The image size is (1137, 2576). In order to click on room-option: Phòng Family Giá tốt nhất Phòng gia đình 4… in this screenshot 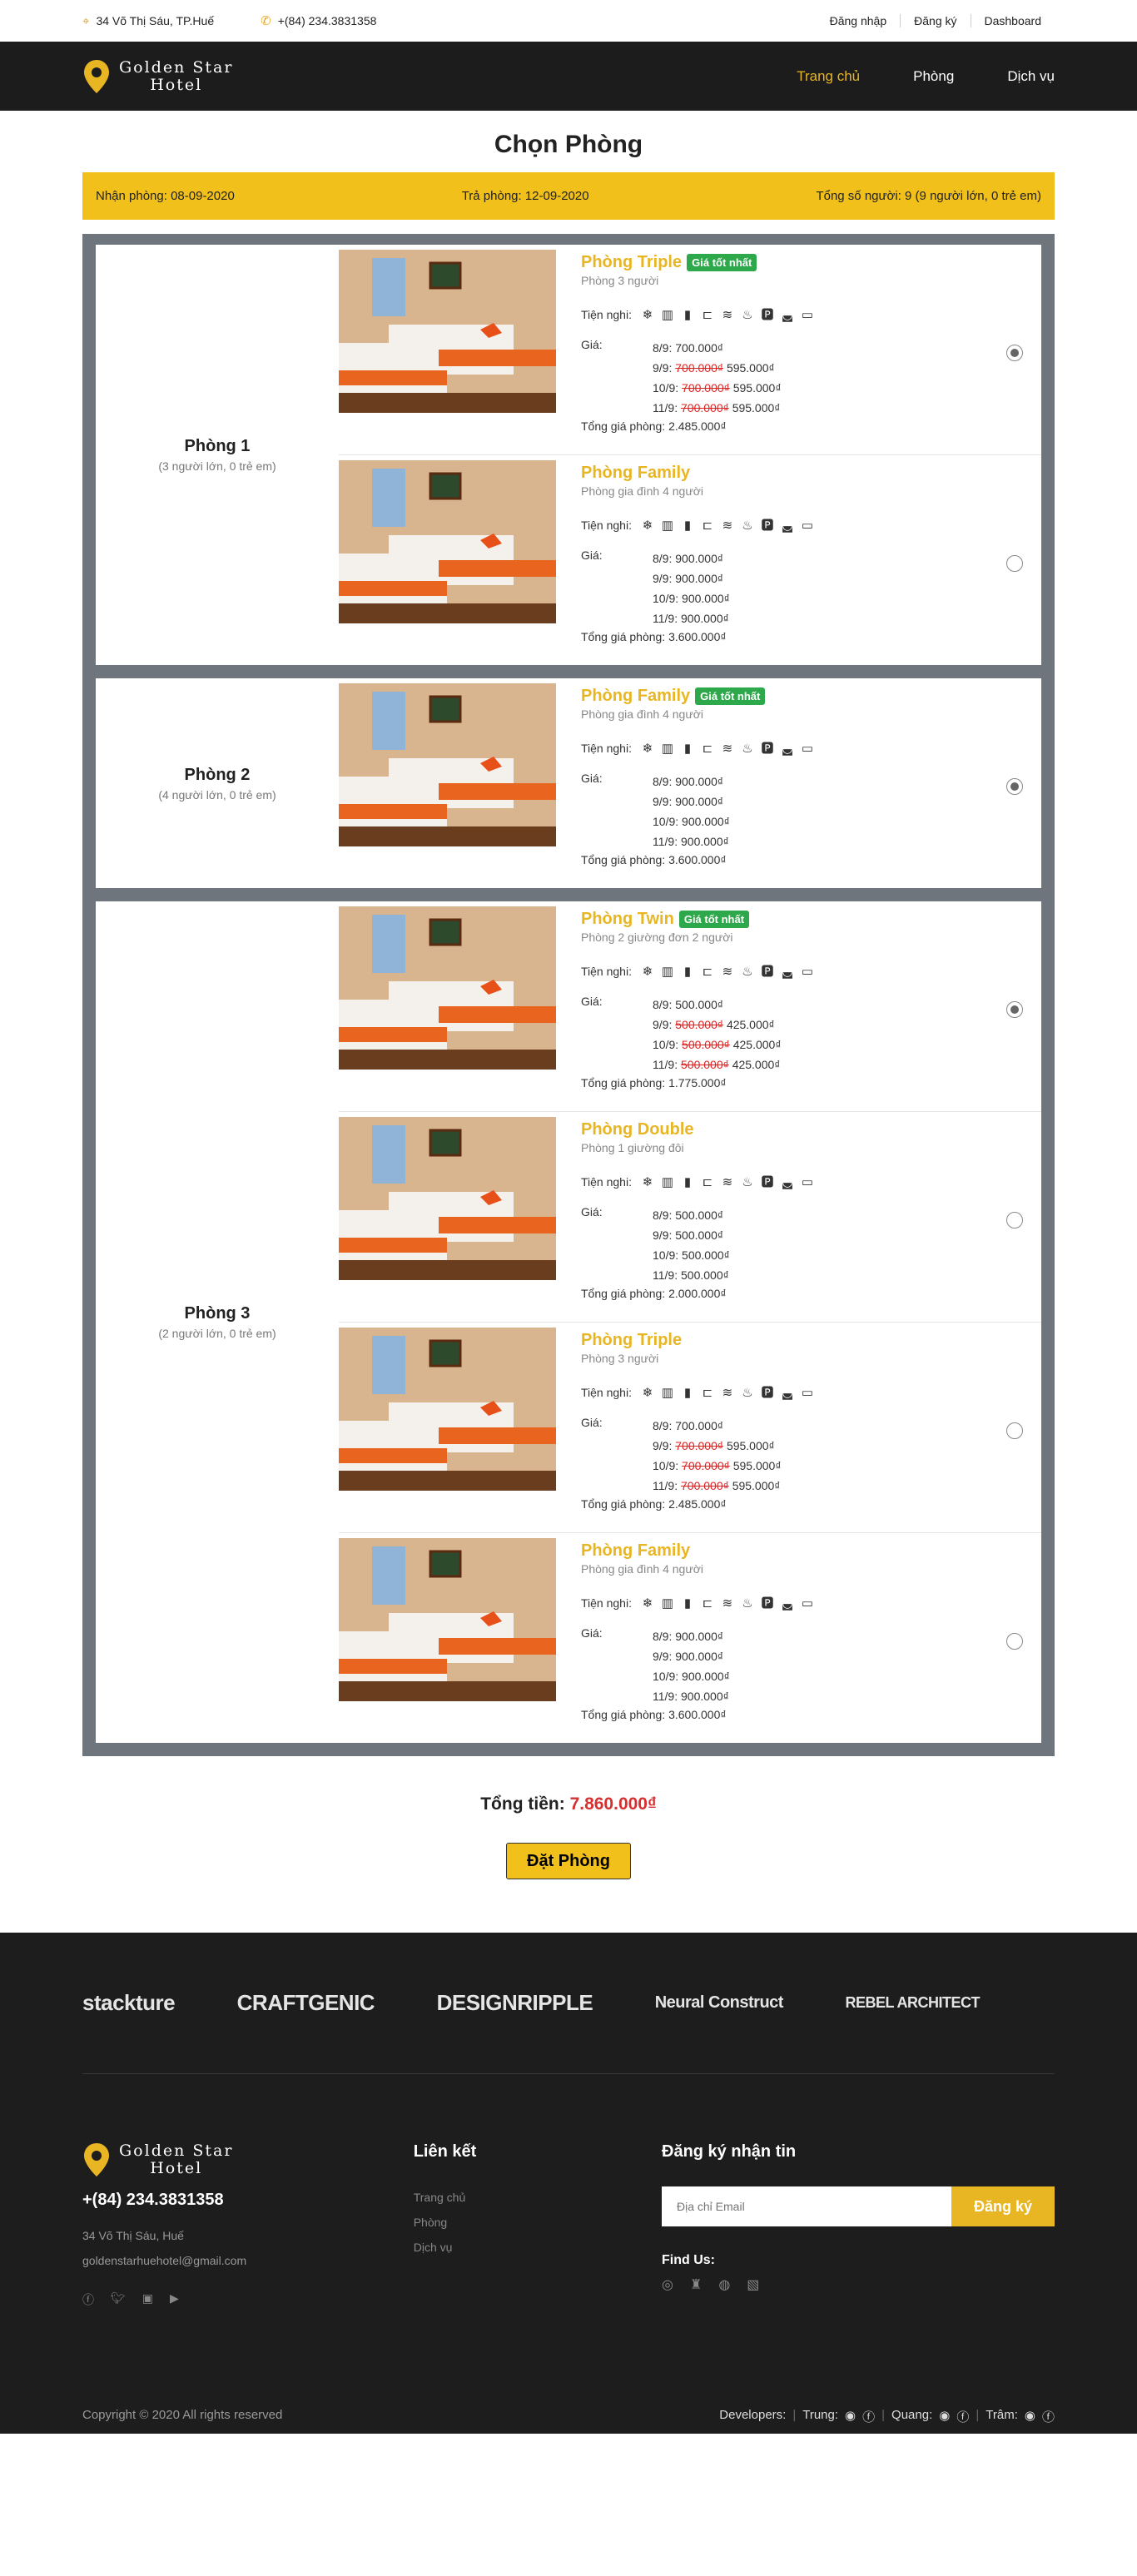, I will do `click(690, 783)`.